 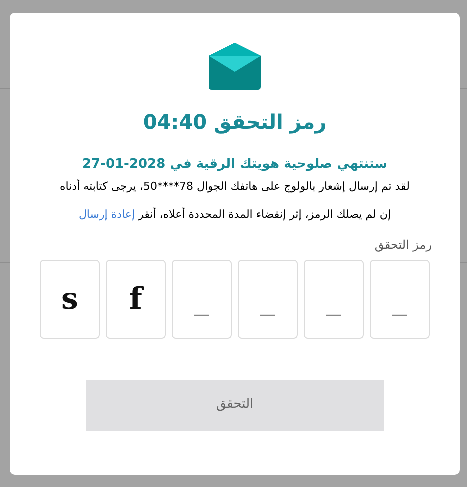 What do you see at coordinates (235, 122) in the screenshot?
I see `dialog-title: رمز التحقق 04:40` at bounding box center [235, 122].